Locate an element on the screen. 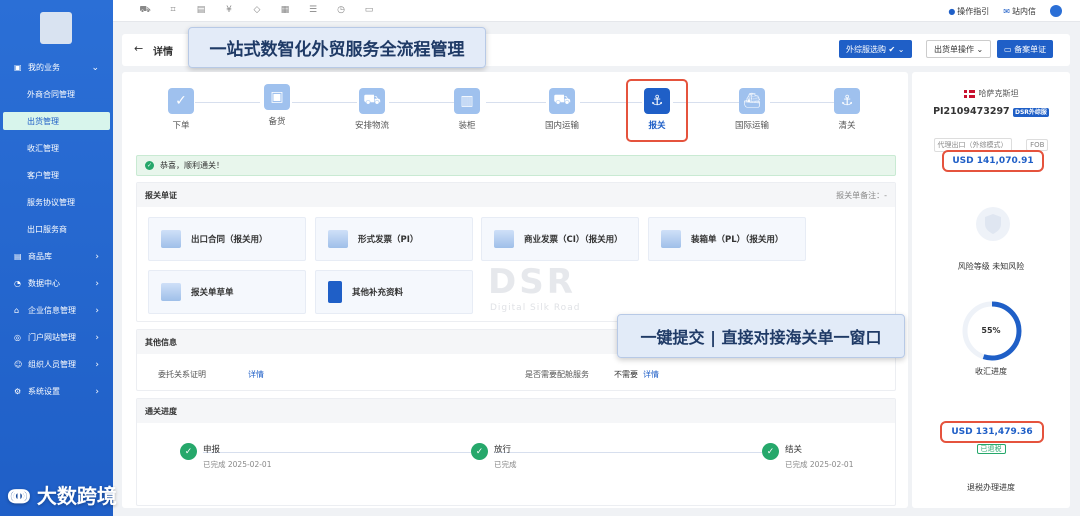 Image resolution: width=1080 pixels, height=516 pixels. step-container: ▥ 装柜 is located at coordinates (467, 106).